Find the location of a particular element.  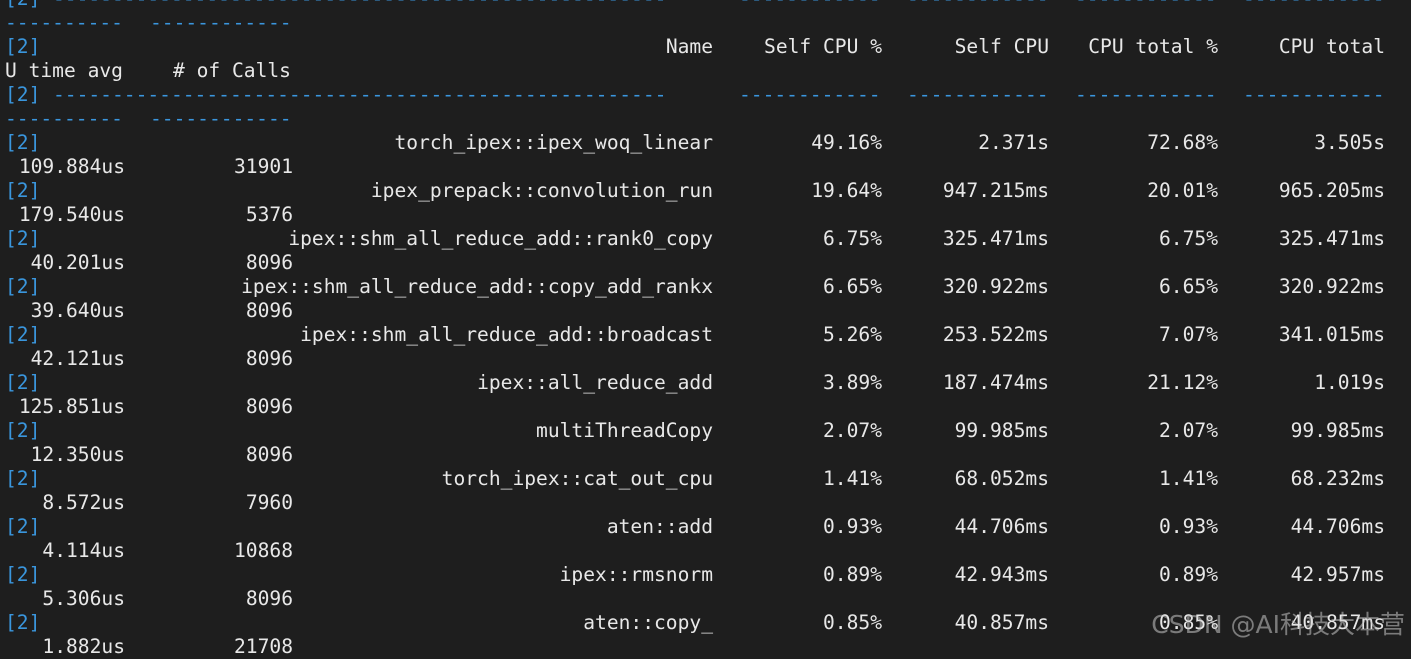

header-cpu-total: CPU total is located at coordinates (1331, 46).